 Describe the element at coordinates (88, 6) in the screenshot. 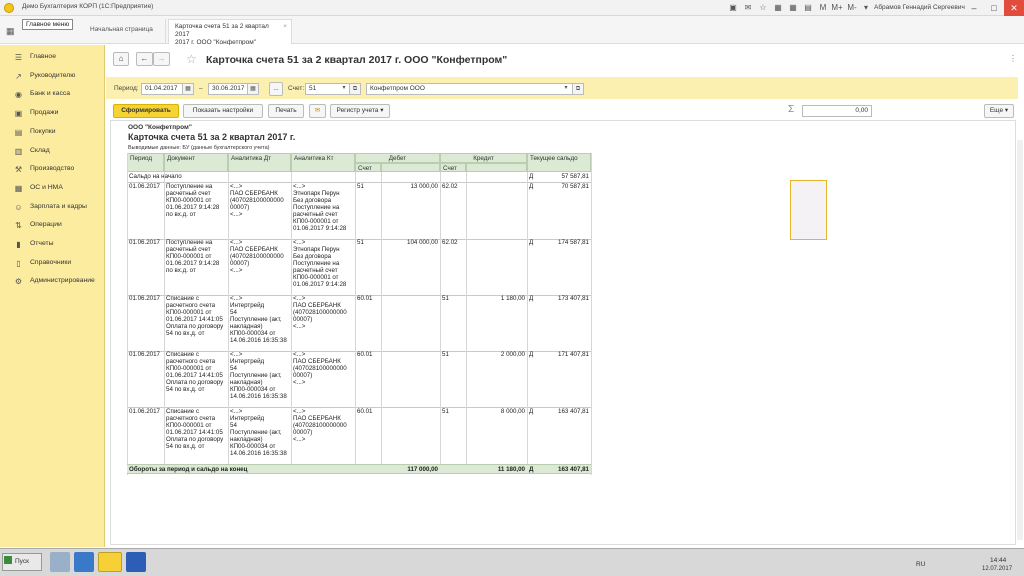

I see `window-title: Демо Бухгалтерия КОРП (1С:Предприятие)` at that location.